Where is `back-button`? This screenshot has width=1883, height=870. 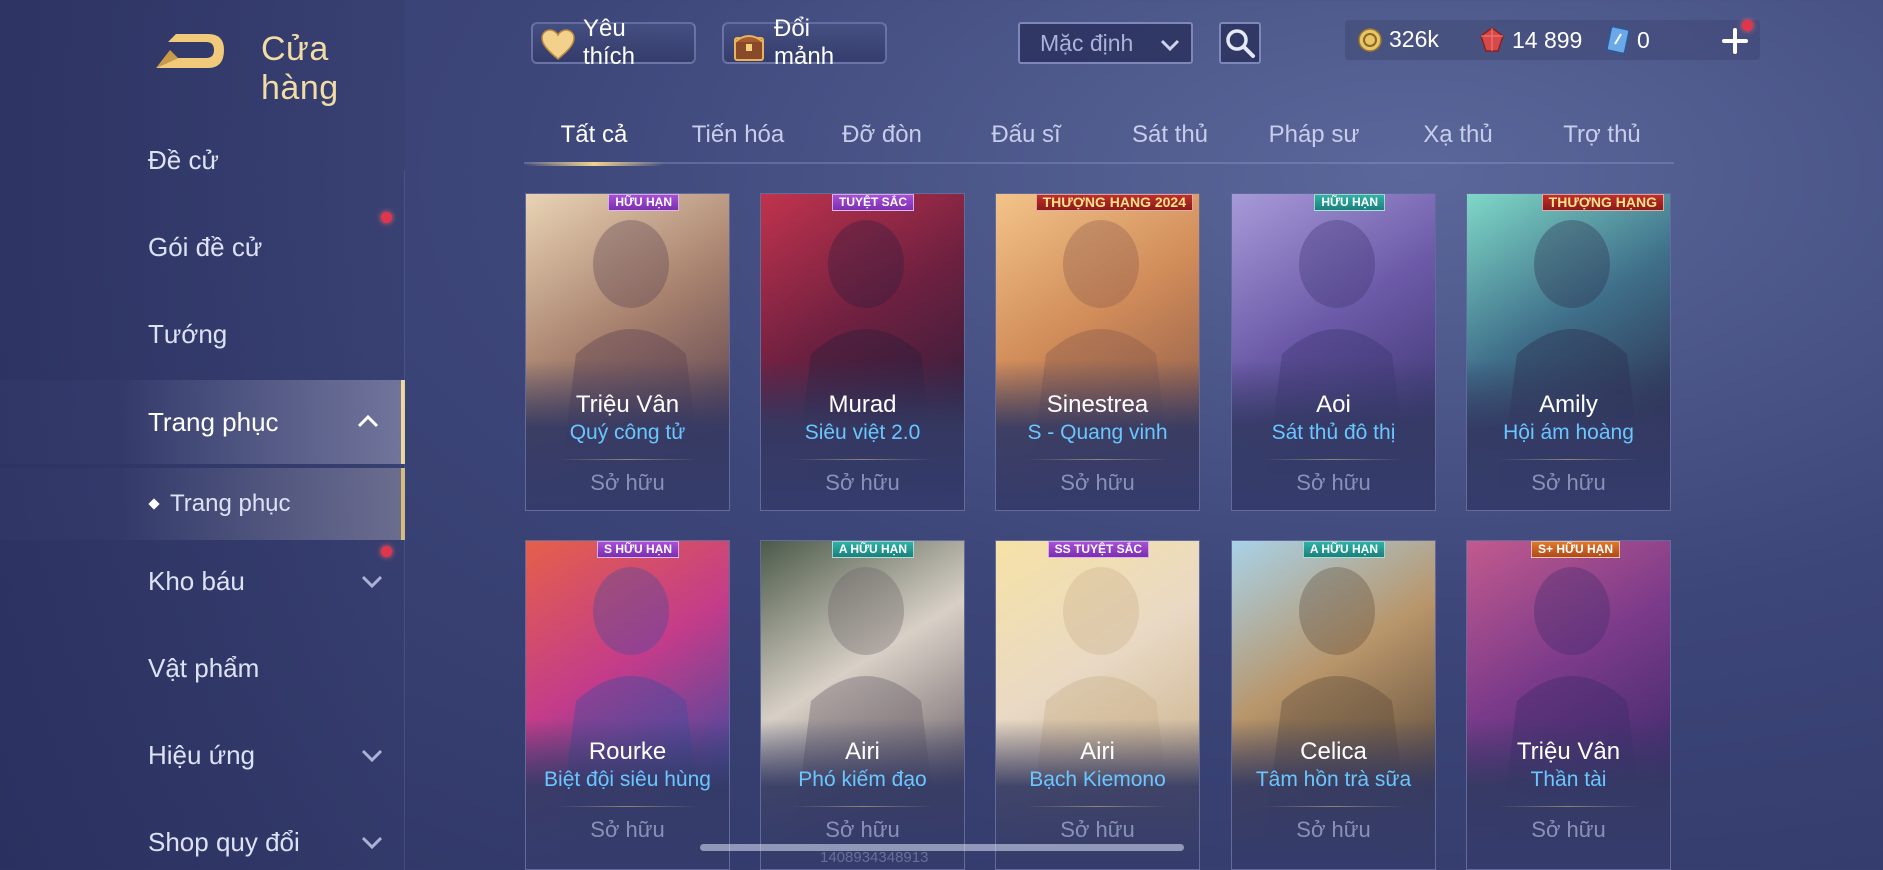
back-button is located at coordinates (187, 50).